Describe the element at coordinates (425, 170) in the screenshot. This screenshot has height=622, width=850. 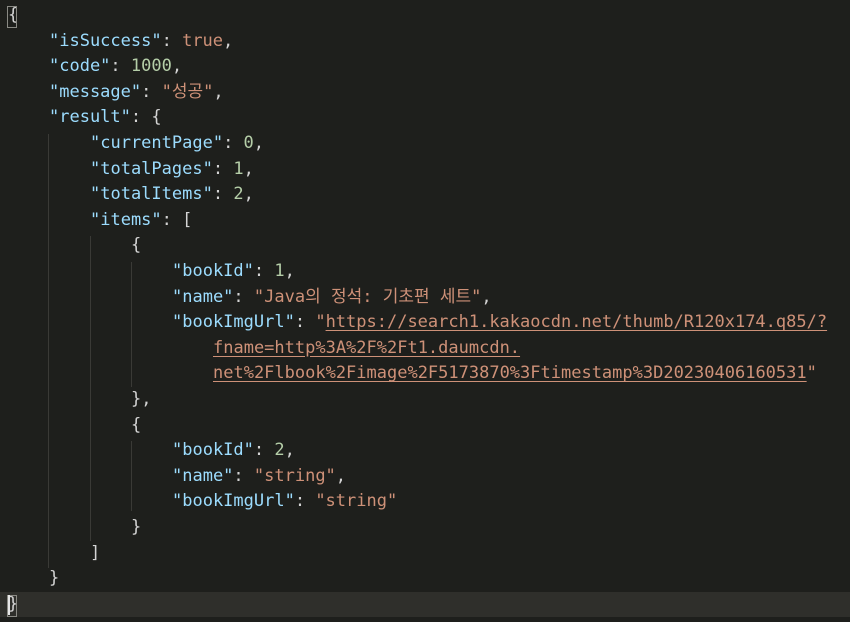
I see `code-line: "totalPages": 1,` at that location.